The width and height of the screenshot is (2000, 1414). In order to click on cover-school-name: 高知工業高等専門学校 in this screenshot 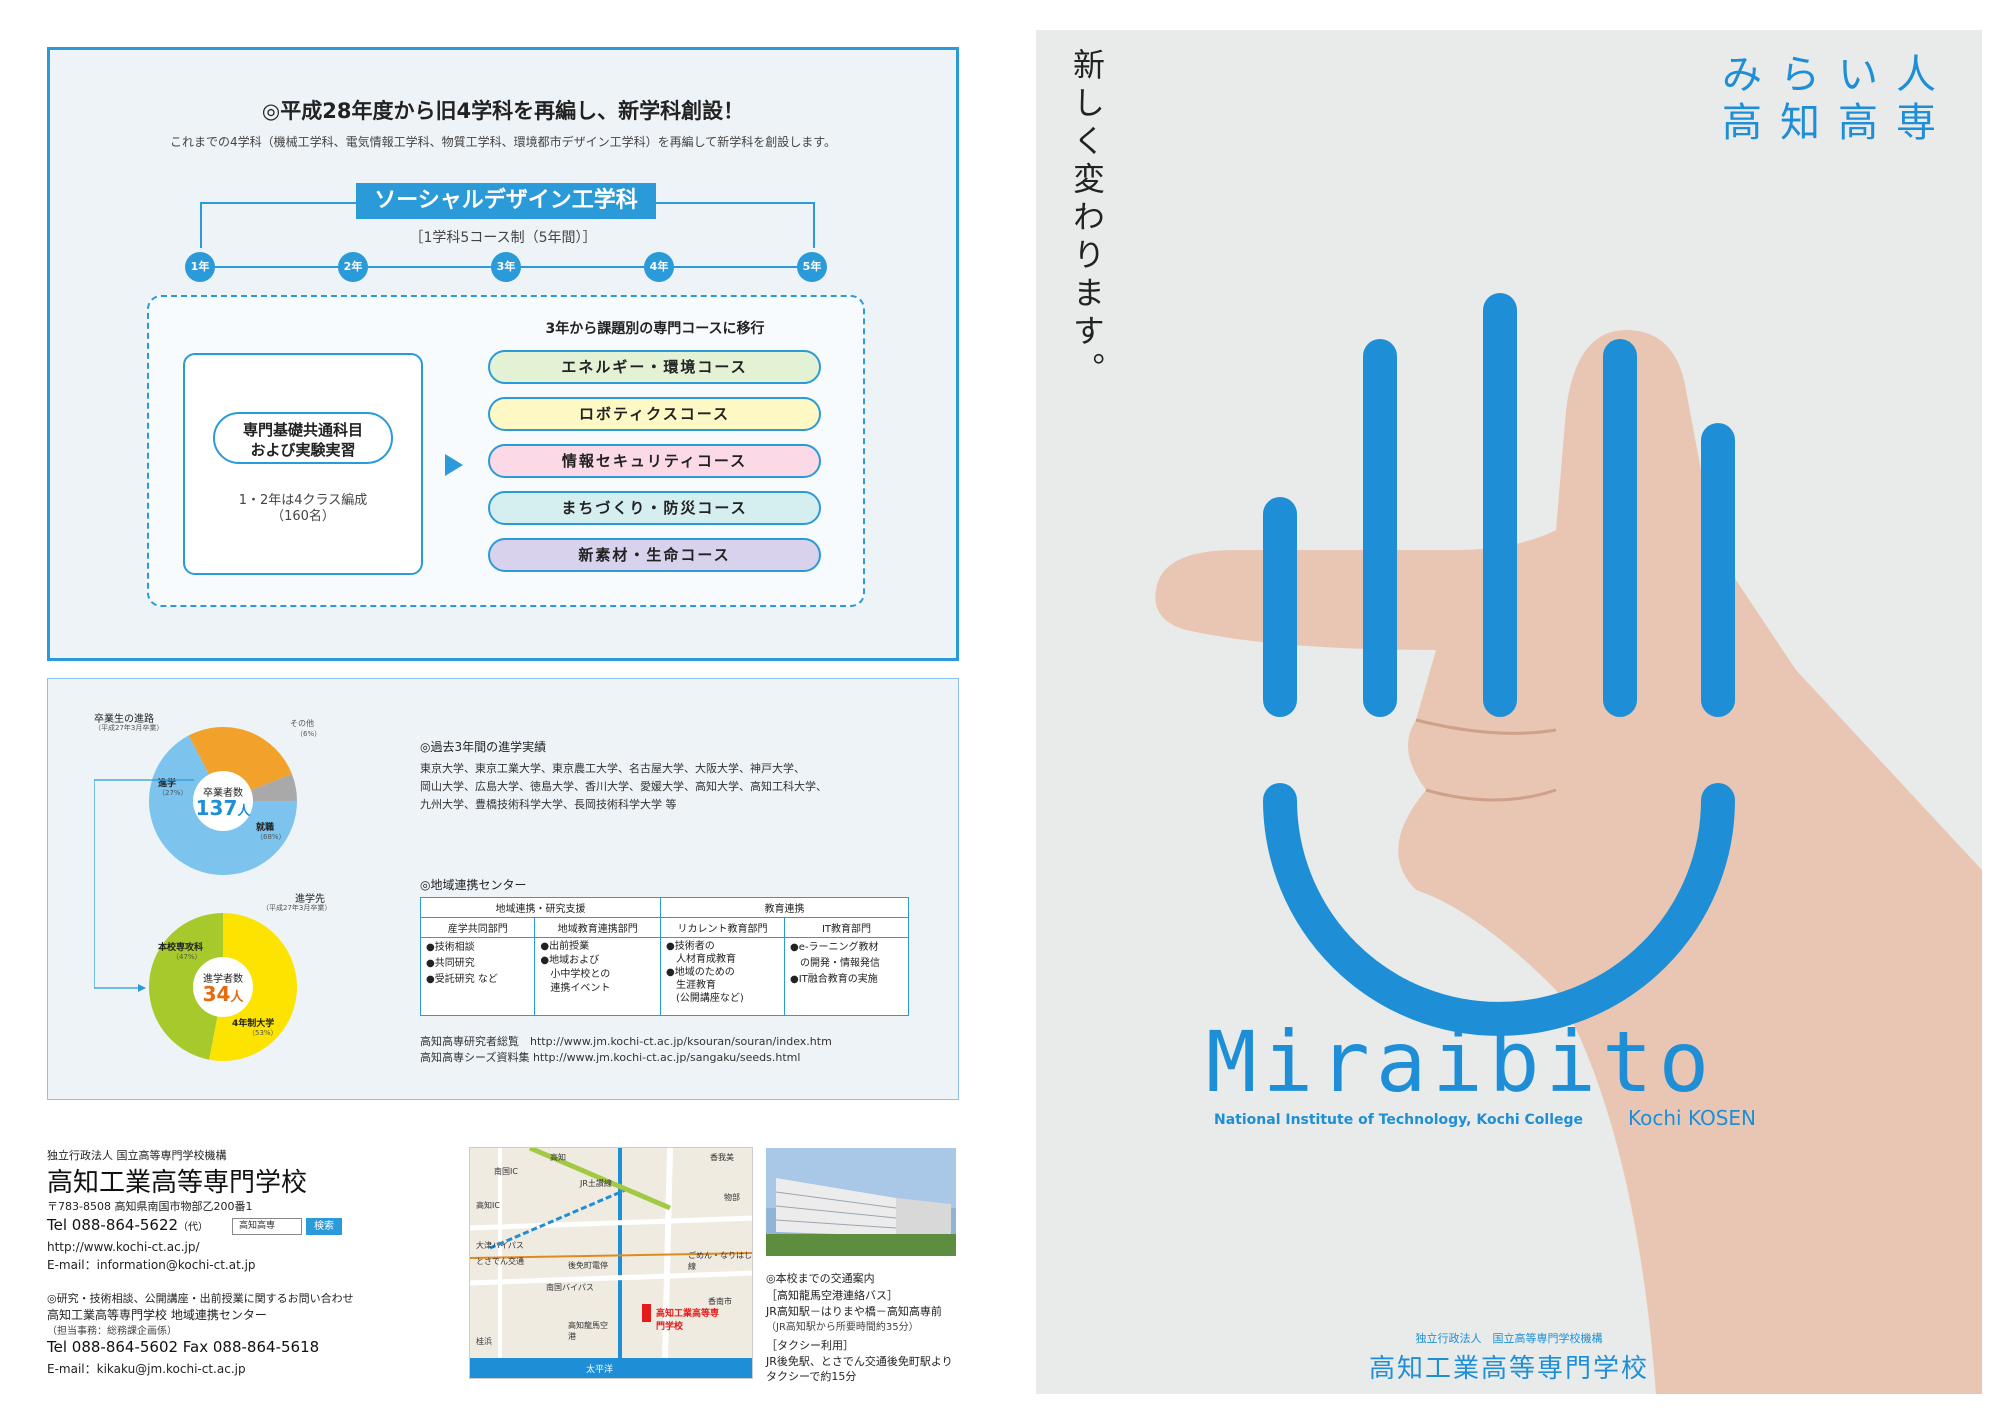, I will do `click(1508, 1369)`.